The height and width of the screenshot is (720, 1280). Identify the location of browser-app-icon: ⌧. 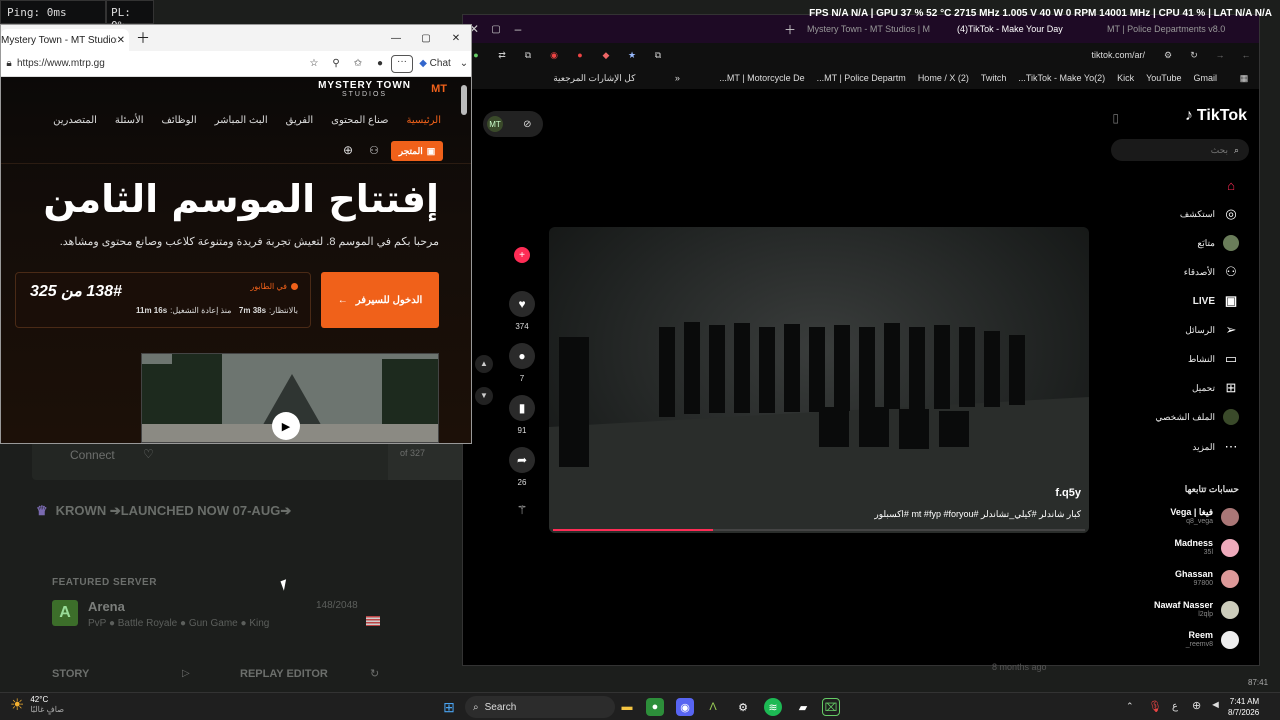
(831, 707).